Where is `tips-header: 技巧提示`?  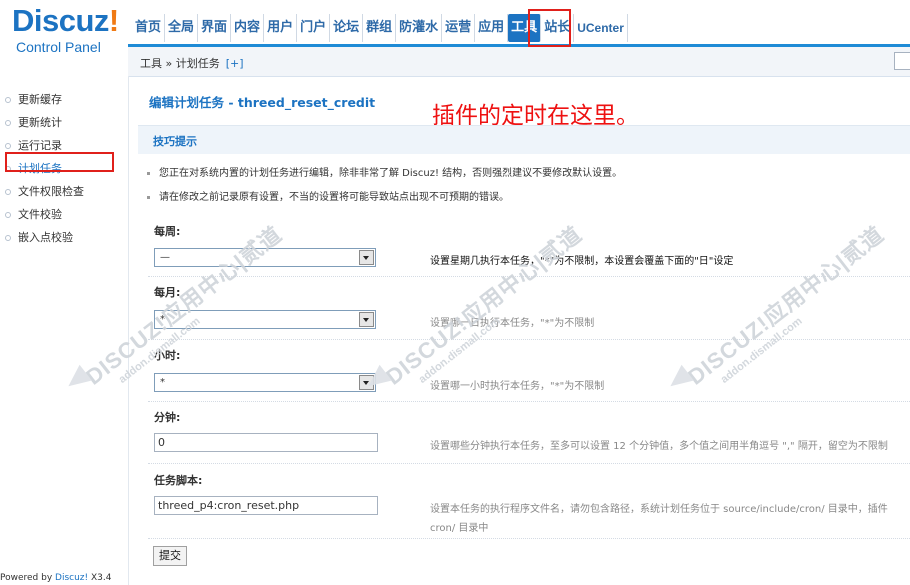 tips-header: 技巧提示 is located at coordinates (524, 139).